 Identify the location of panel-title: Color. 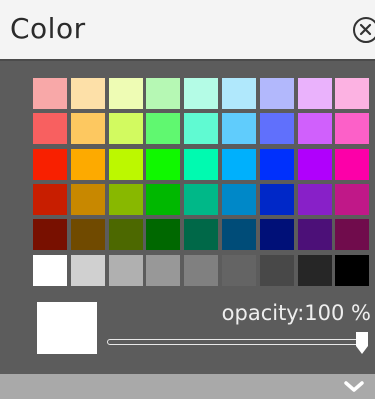
(48, 28).